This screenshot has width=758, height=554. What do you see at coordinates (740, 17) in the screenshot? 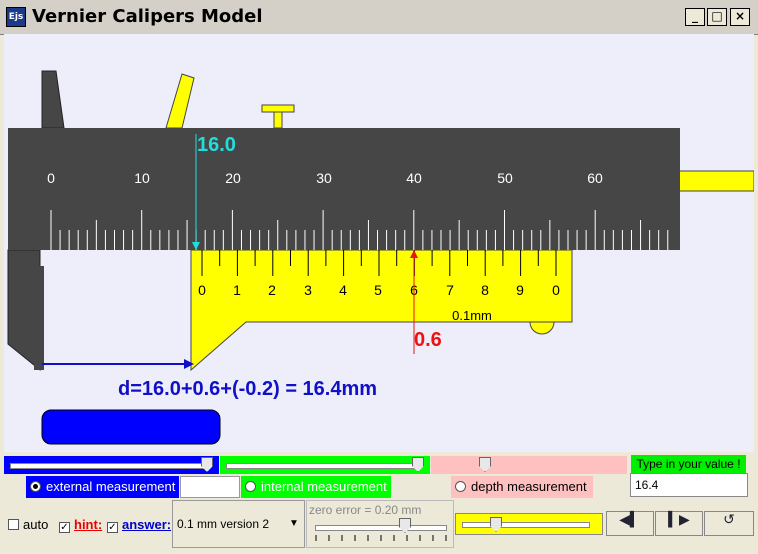
I see `close-button: ×` at bounding box center [740, 17].